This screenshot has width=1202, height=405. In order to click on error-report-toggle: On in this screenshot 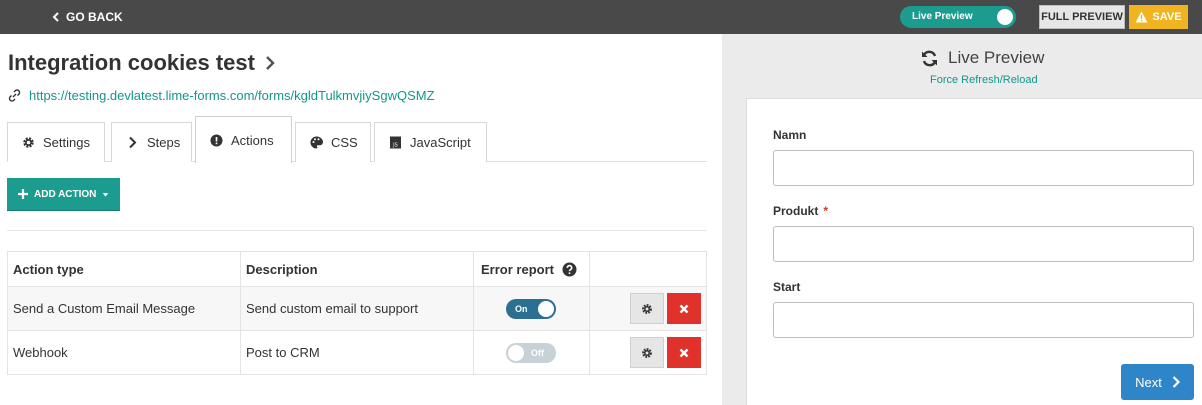, I will do `click(531, 308)`.